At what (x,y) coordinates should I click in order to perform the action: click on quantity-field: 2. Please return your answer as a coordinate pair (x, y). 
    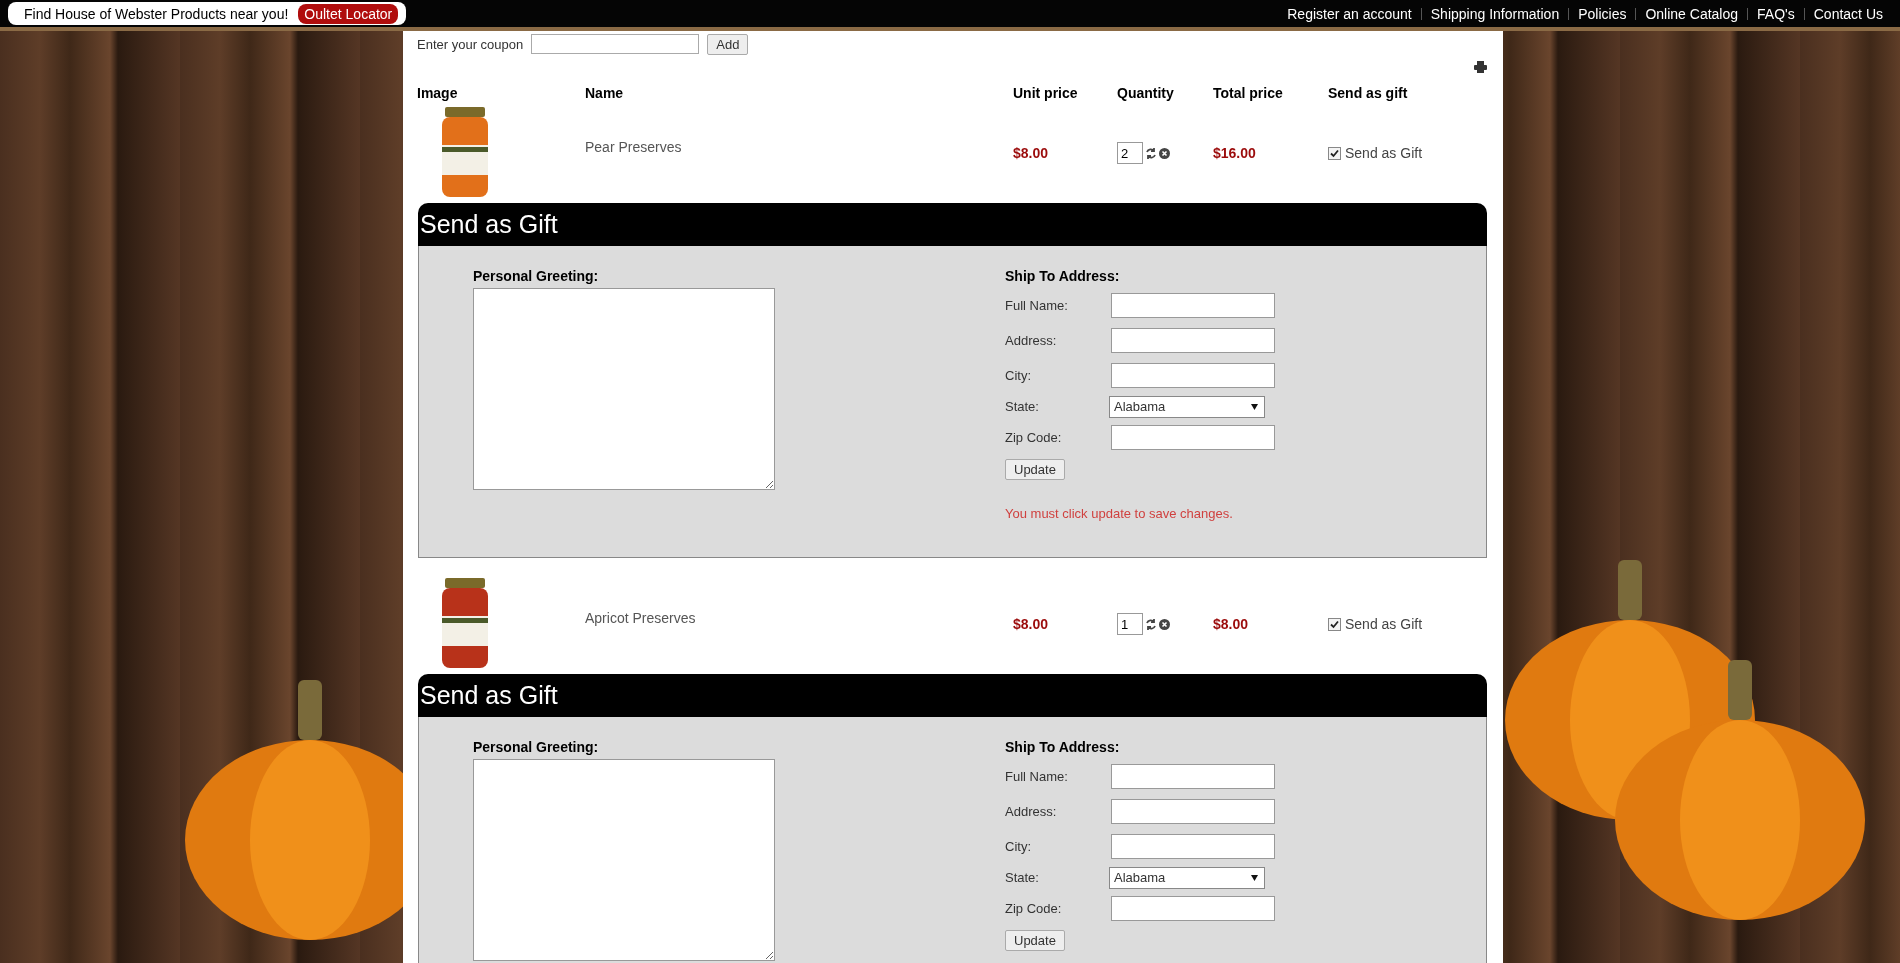
    Looking at the image, I should click on (1130, 153).